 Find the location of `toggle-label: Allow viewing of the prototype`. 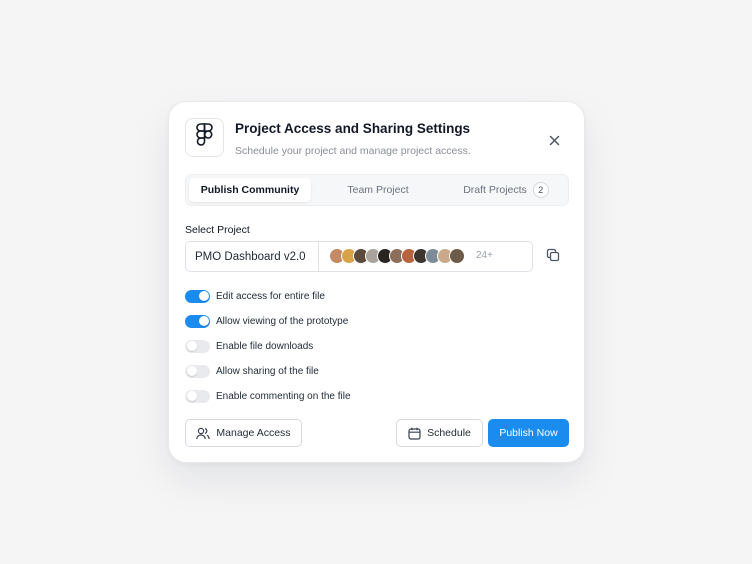

toggle-label: Allow viewing of the prototype is located at coordinates (282, 321).